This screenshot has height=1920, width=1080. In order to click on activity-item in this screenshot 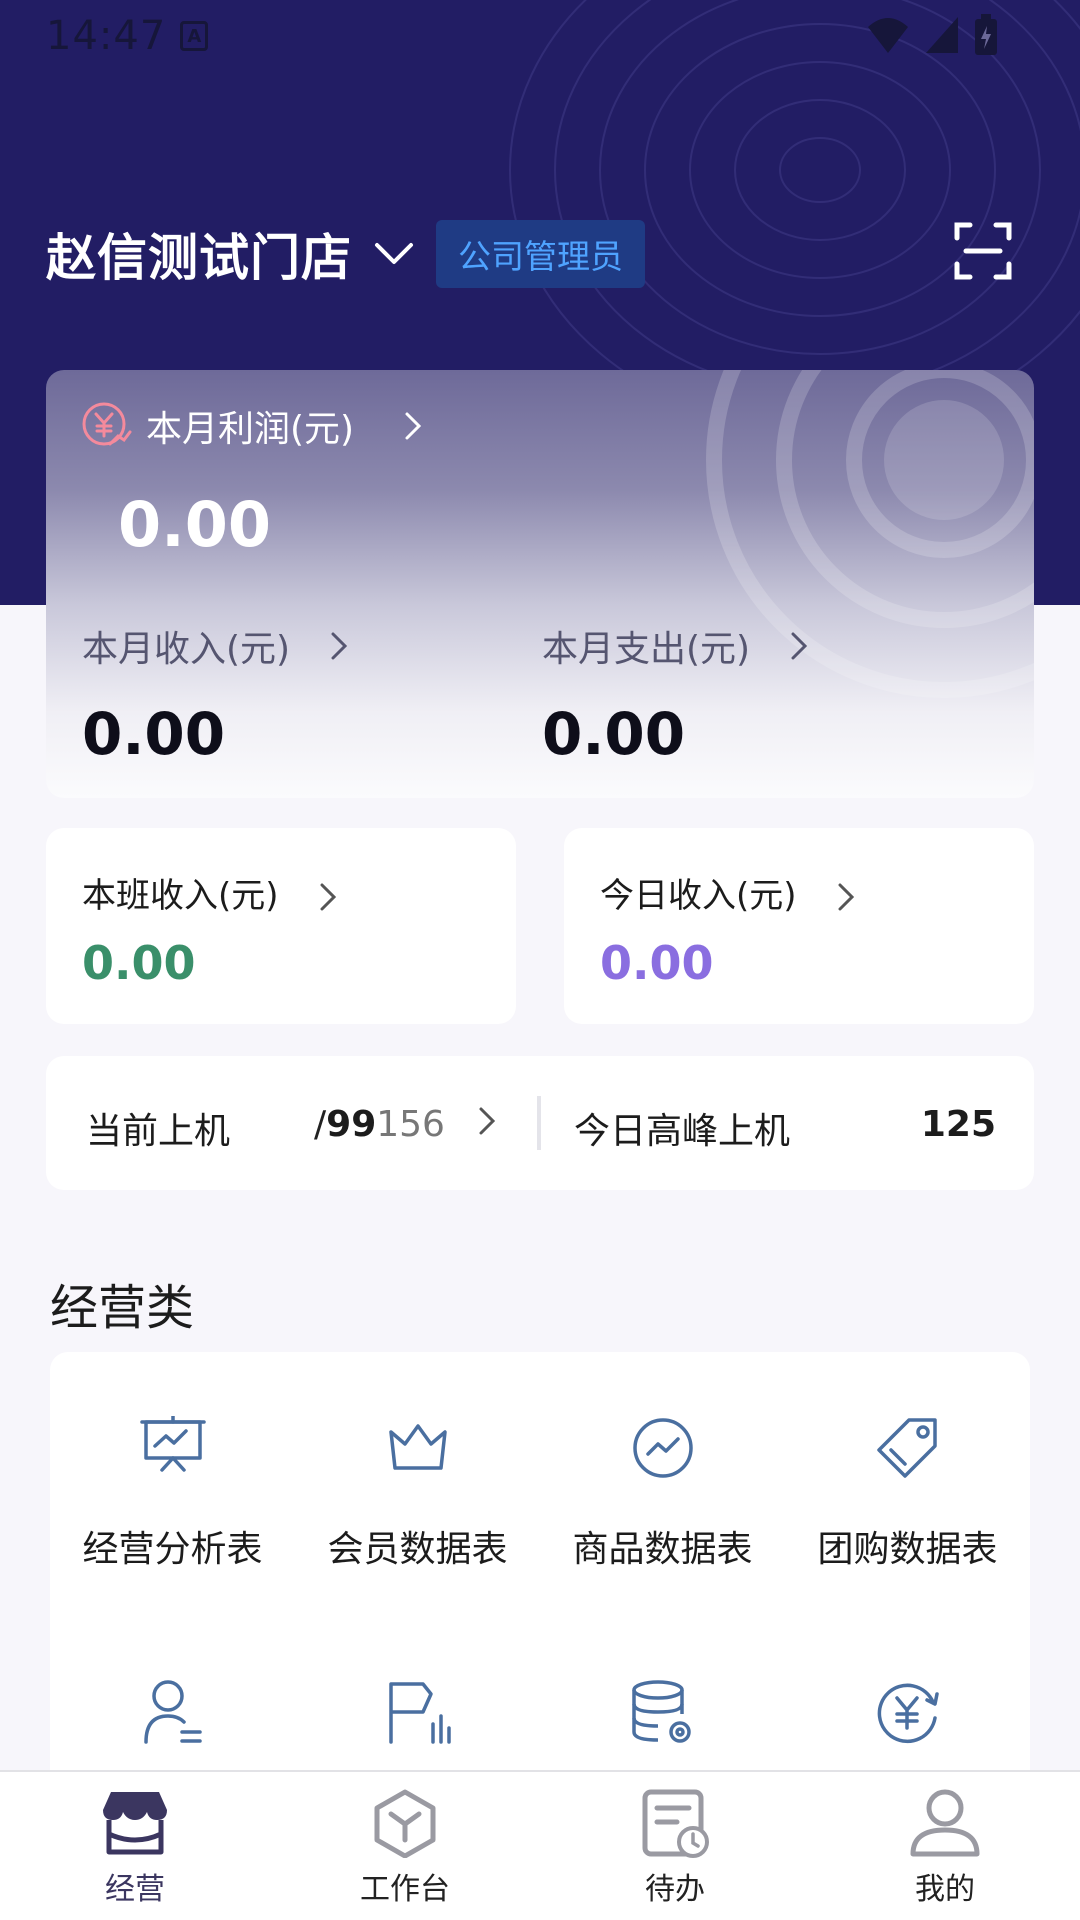, I will do `click(417, 1725)`.